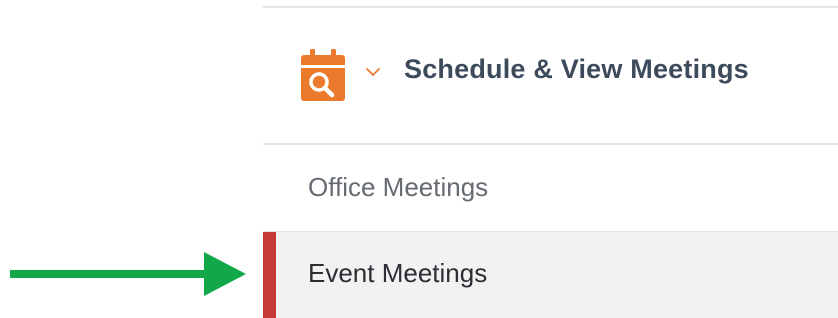 The image size is (838, 318). I want to click on chevron-down-icon, so click(373, 72).